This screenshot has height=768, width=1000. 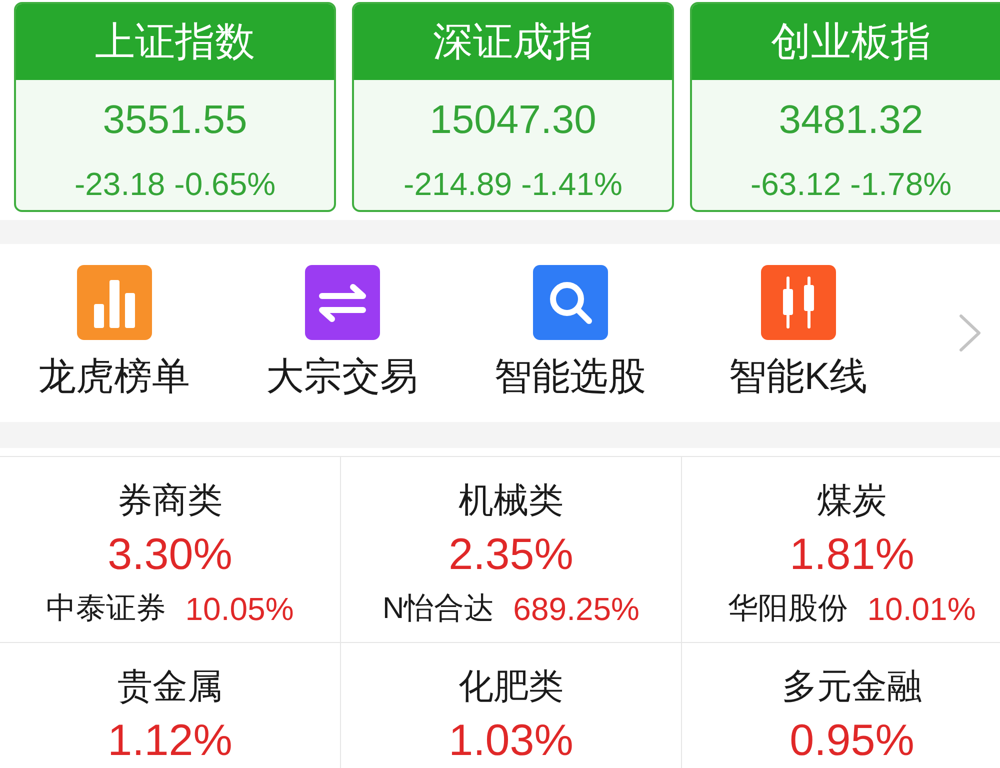 I want to click on index-change-percent: -0.65%, so click(x=225, y=184).